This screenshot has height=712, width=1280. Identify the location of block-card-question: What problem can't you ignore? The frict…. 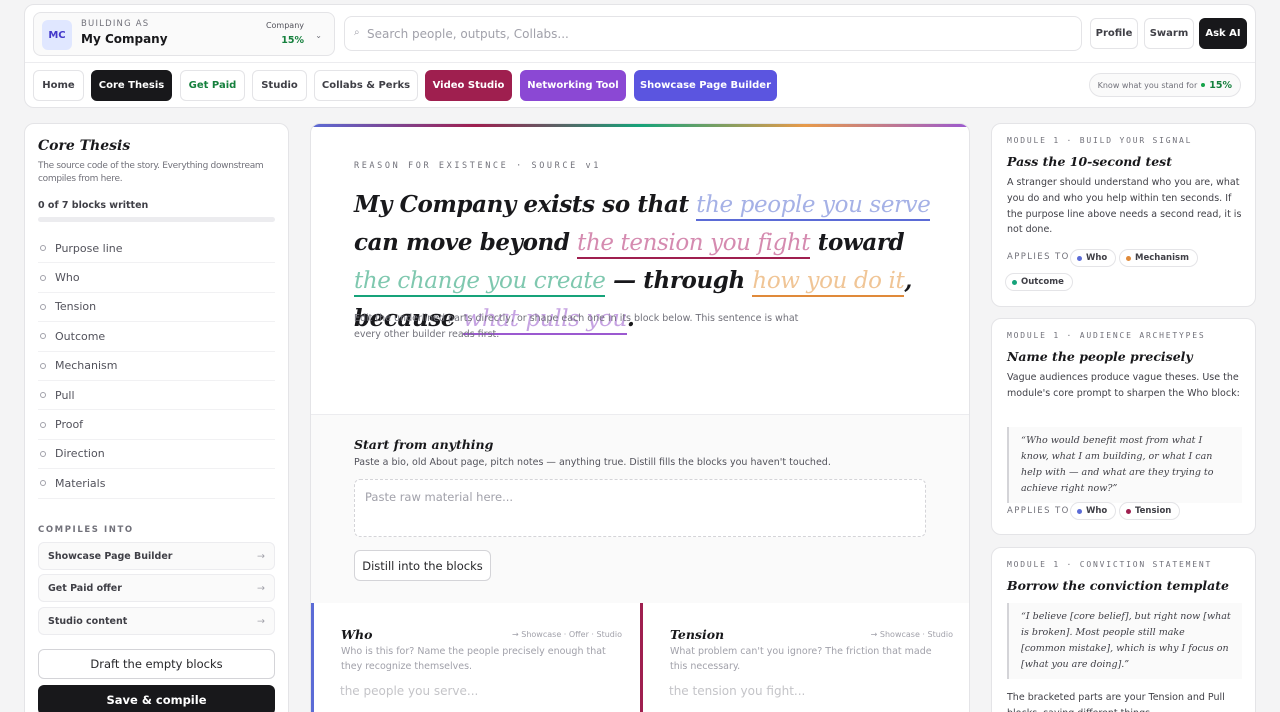
(801, 659).